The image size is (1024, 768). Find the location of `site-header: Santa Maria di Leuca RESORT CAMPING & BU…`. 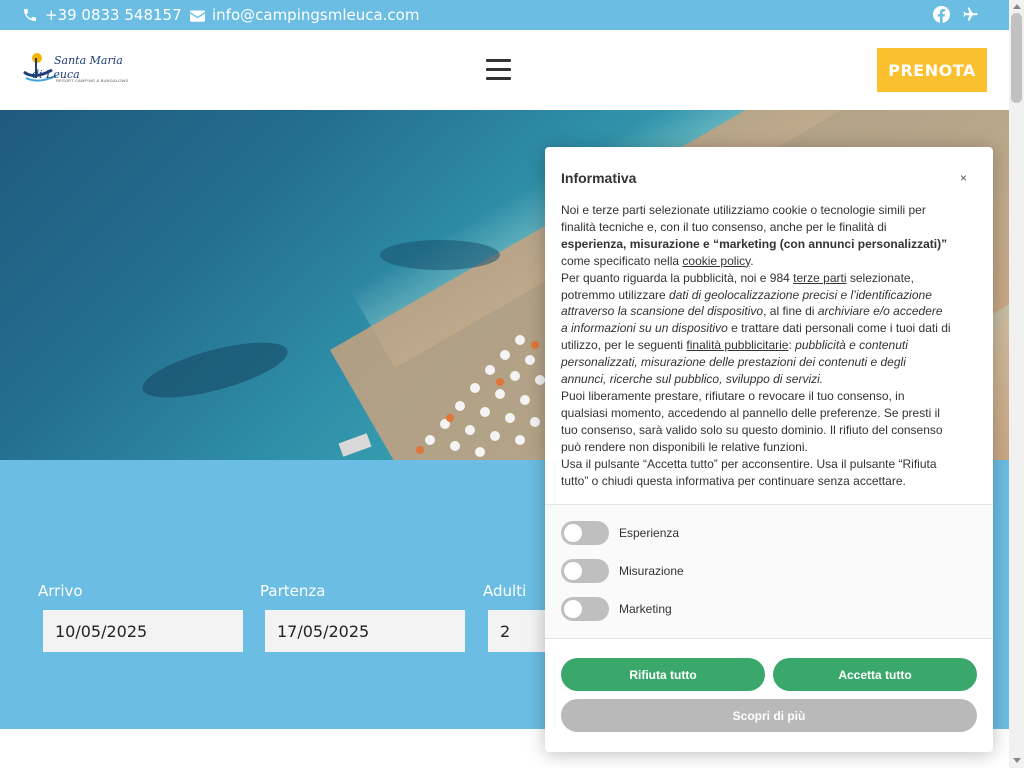

site-header: Santa Maria di Leuca RESORT CAMPING & BU… is located at coordinates (504, 70).